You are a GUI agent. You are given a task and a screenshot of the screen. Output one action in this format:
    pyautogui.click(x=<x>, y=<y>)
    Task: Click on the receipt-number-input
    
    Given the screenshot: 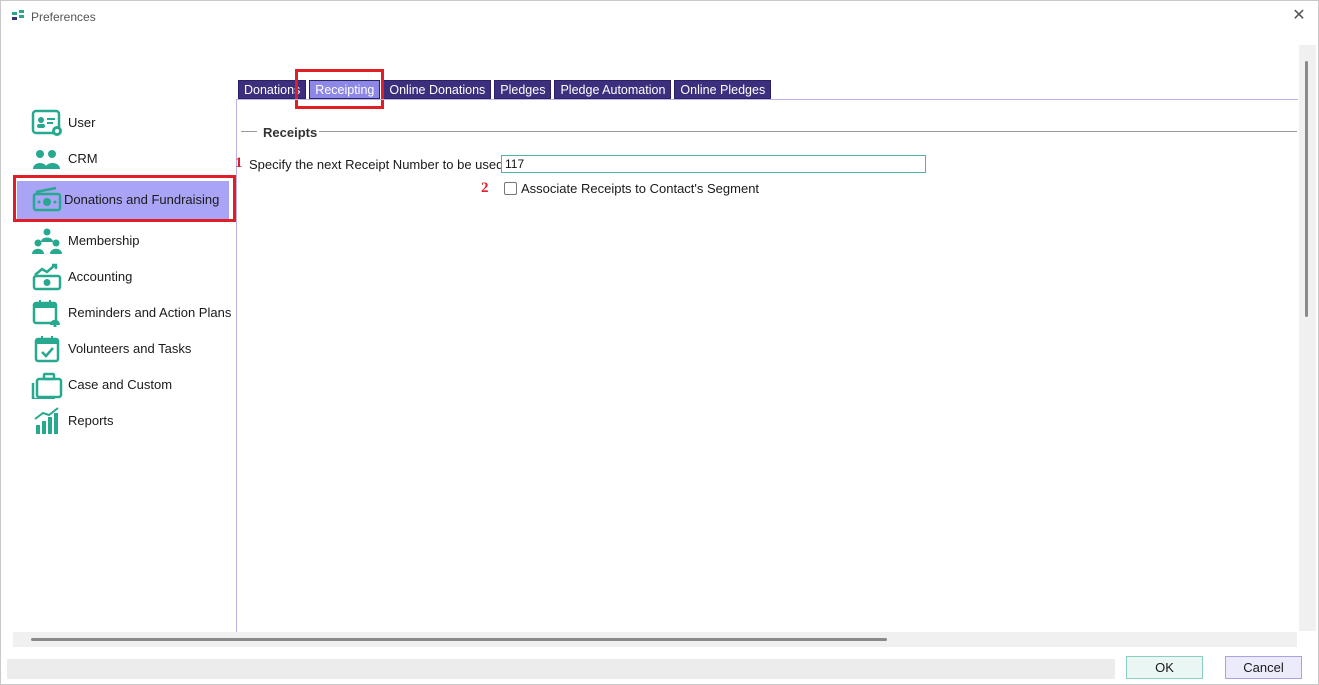 What is the action you would take?
    pyautogui.click(x=713, y=164)
    